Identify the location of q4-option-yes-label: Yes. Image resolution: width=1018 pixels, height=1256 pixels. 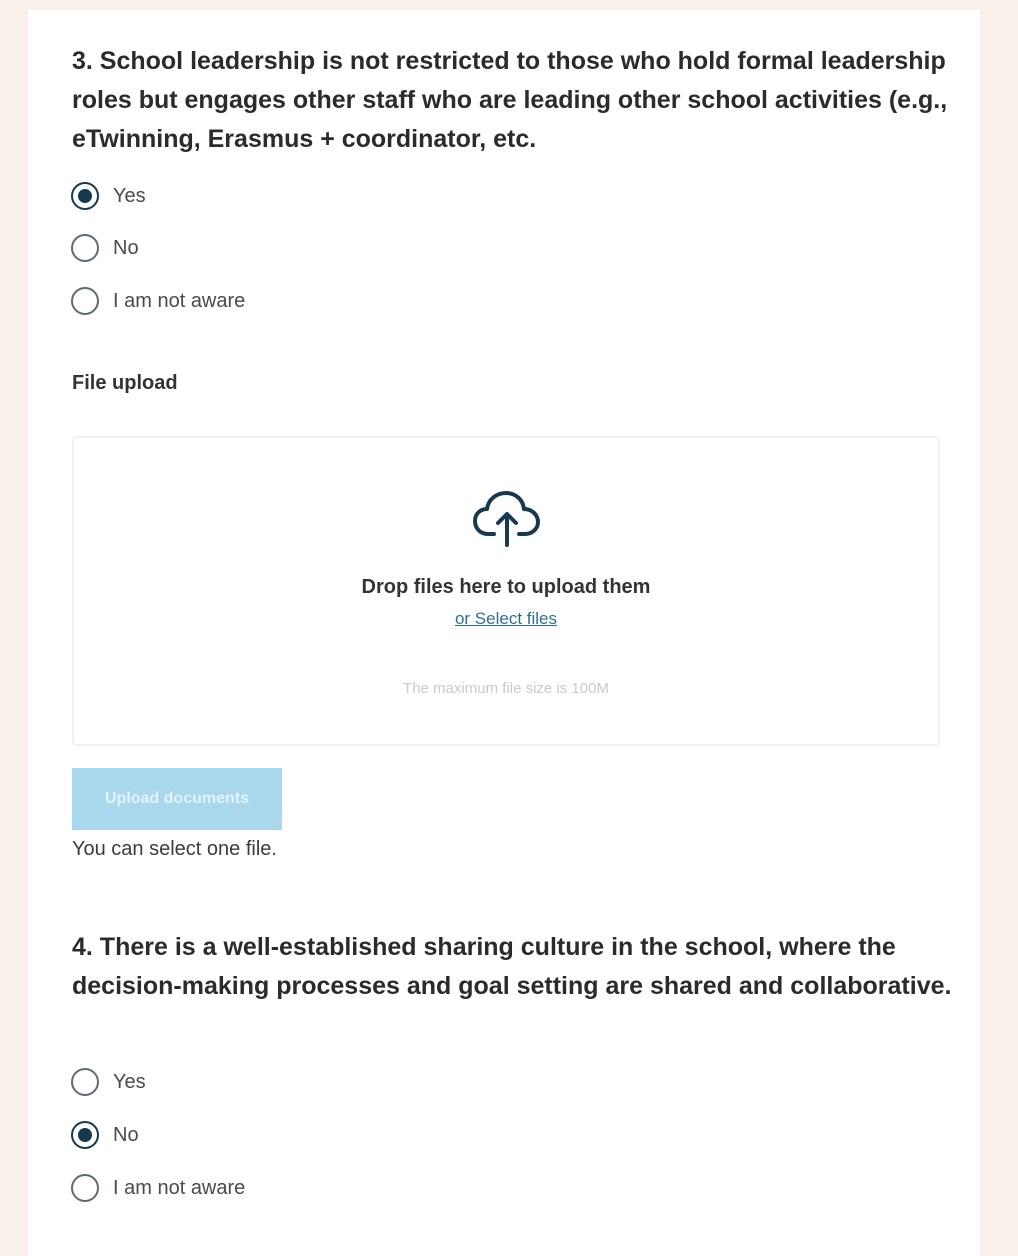
(129, 1081).